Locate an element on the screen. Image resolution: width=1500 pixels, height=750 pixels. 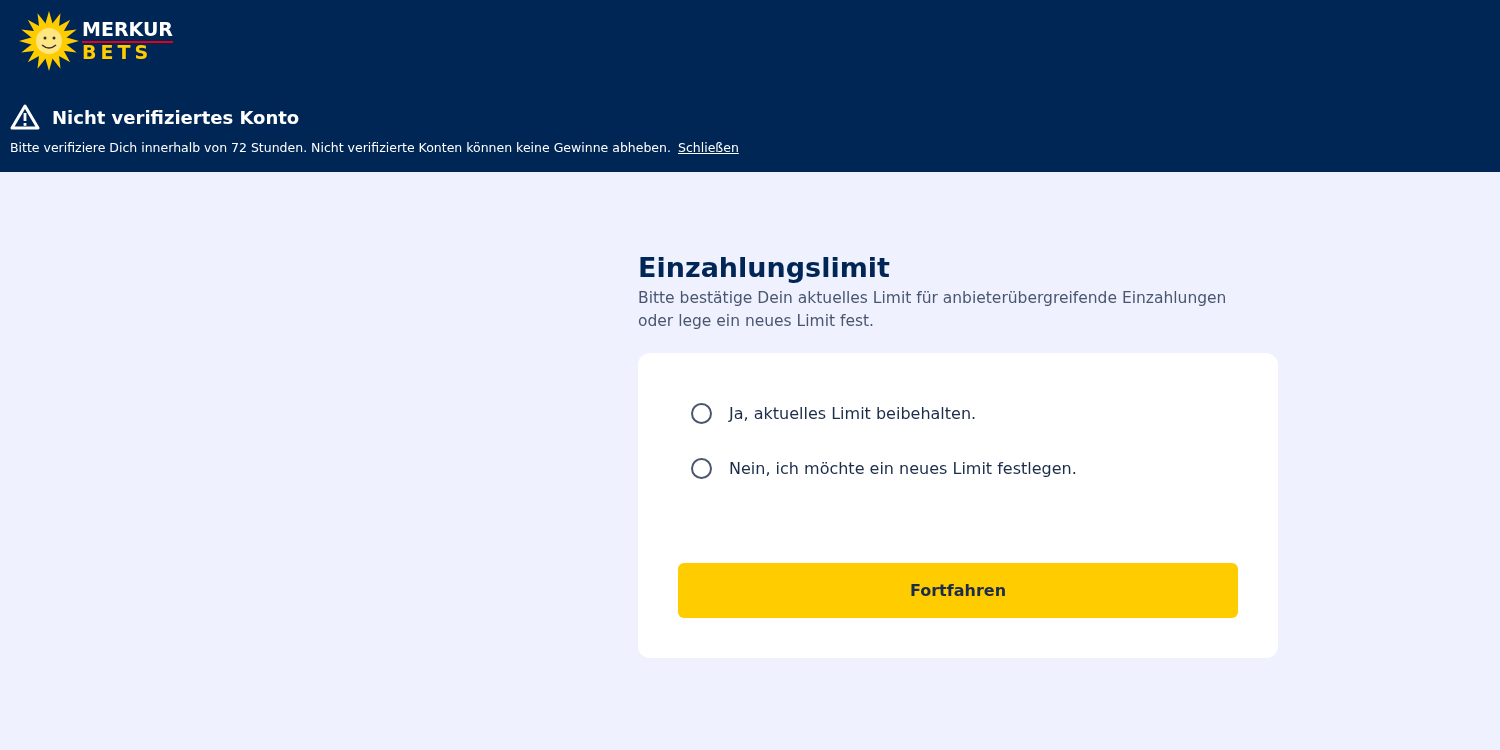
warning-icon is located at coordinates (25, 117).